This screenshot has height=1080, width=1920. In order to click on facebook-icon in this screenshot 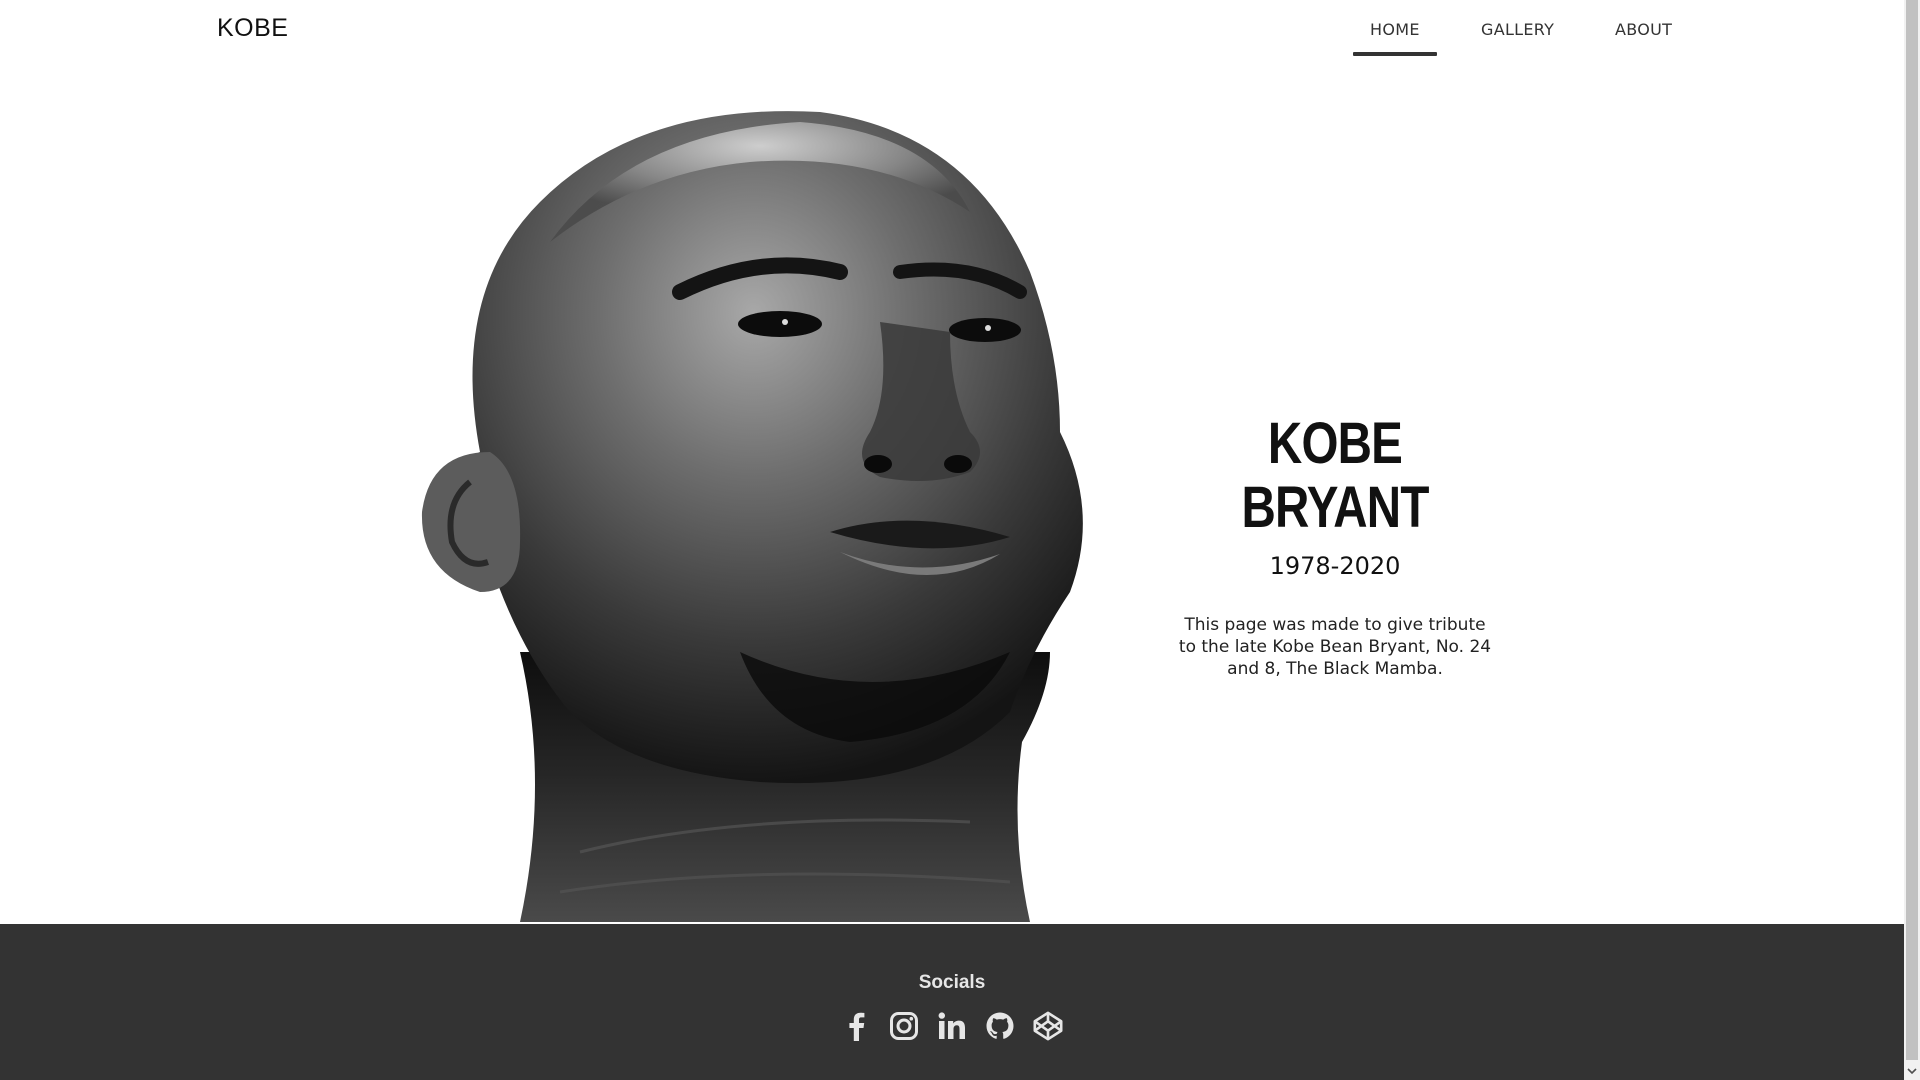, I will do `click(856, 1026)`.